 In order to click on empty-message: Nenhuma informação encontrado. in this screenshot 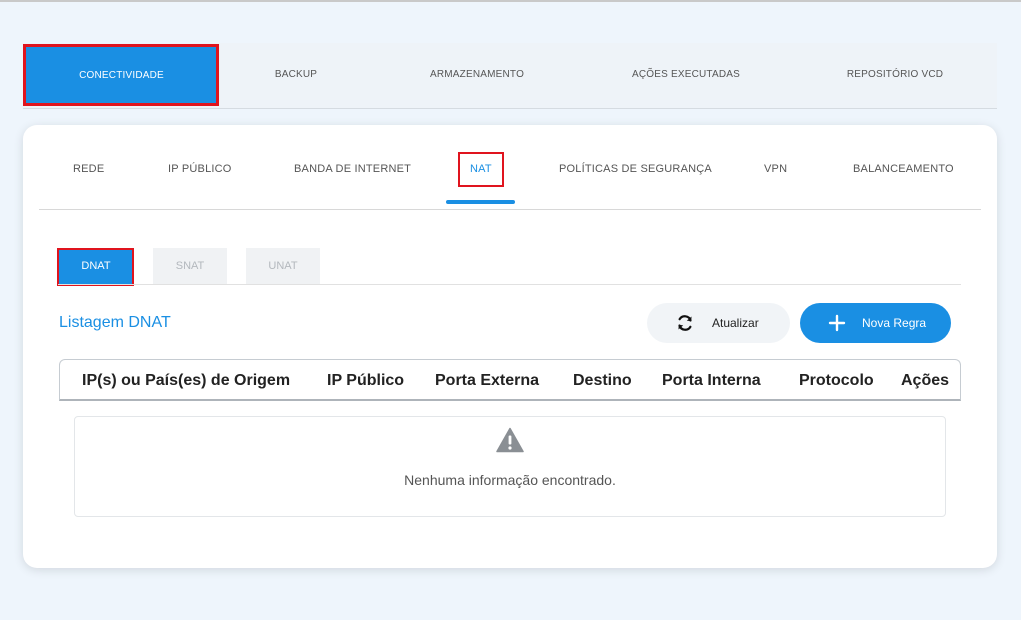, I will do `click(510, 480)`.